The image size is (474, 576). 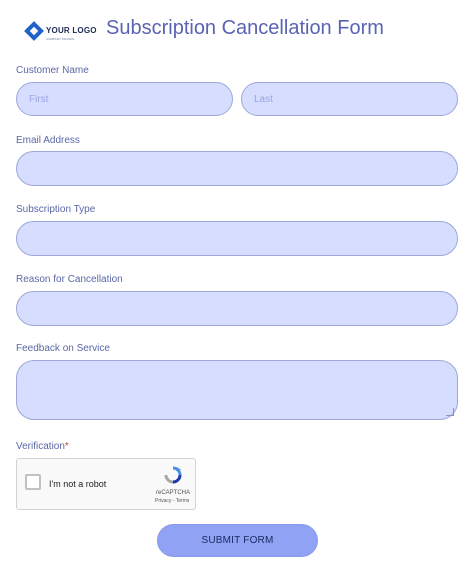 What do you see at coordinates (237, 168) in the screenshot?
I see `email-field` at bounding box center [237, 168].